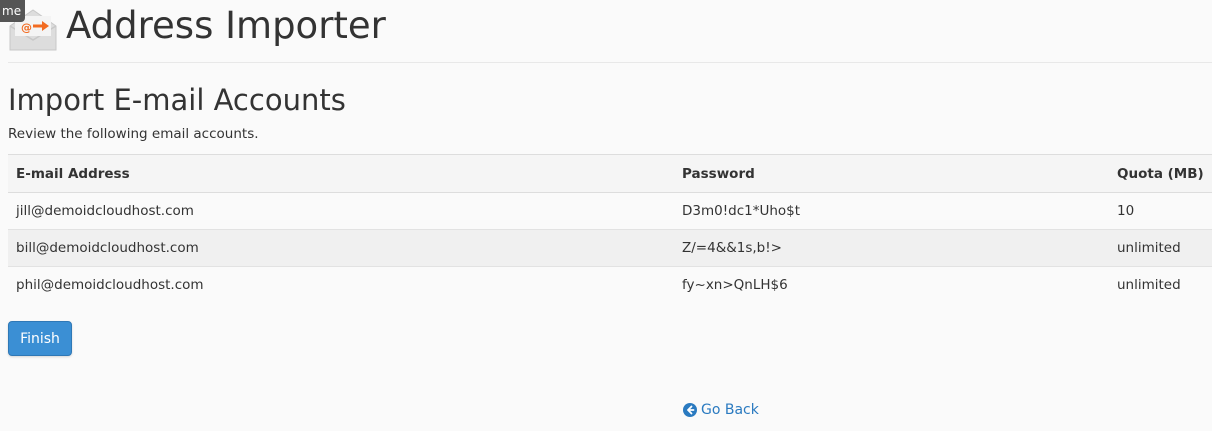 The width and height of the screenshot is (1212, 431). What do you see at coordinates (341, 248) in the screenshot?
I see `cell-email: bill@demoidcloudhost.com` at bounding box center [341, 248].